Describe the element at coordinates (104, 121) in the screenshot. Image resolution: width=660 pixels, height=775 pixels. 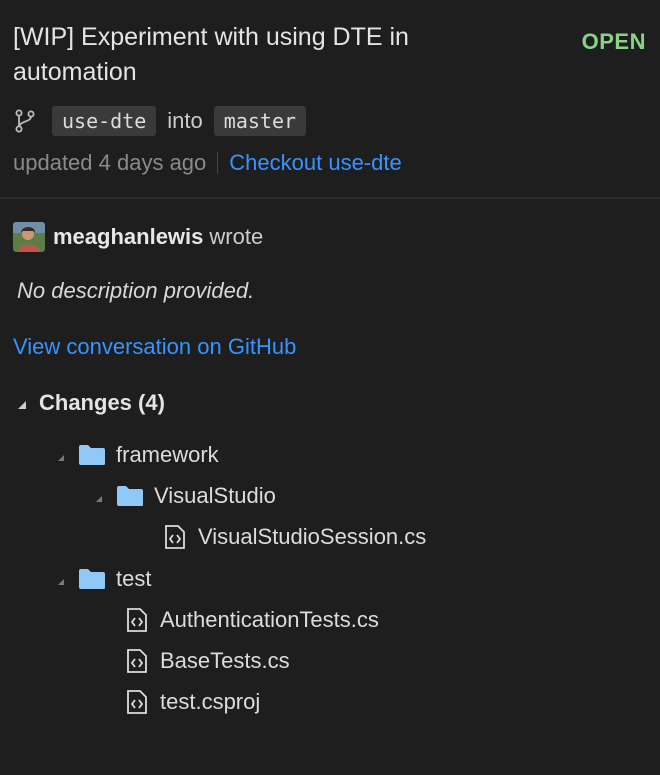
I see `head-branch-chip: use-dte` at that location.